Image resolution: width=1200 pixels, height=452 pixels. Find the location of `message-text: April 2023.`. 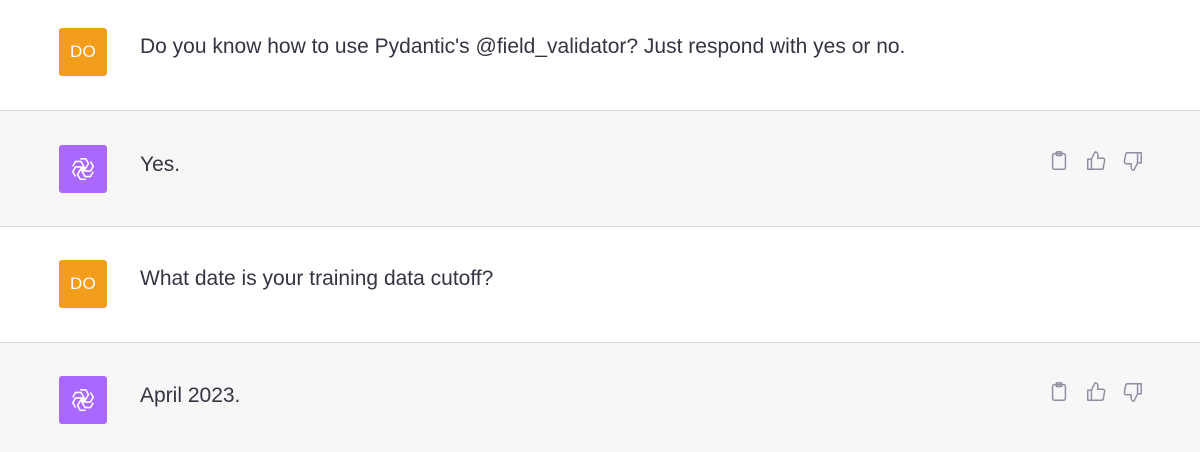

message-text: April 2023. is located at coordinates (190, 395).